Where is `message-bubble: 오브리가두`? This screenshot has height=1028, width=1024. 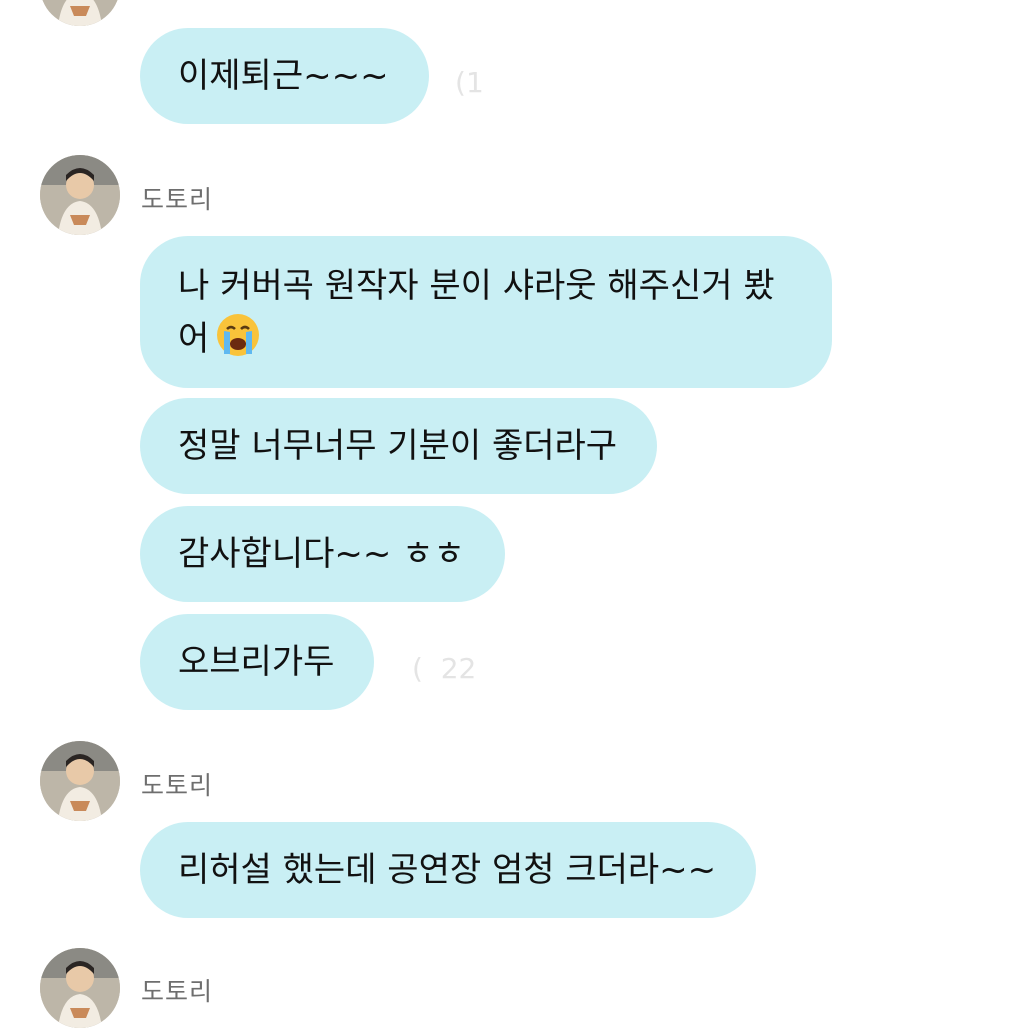
message-bubble: 오브리가두 is located at coordinates (257, 662).